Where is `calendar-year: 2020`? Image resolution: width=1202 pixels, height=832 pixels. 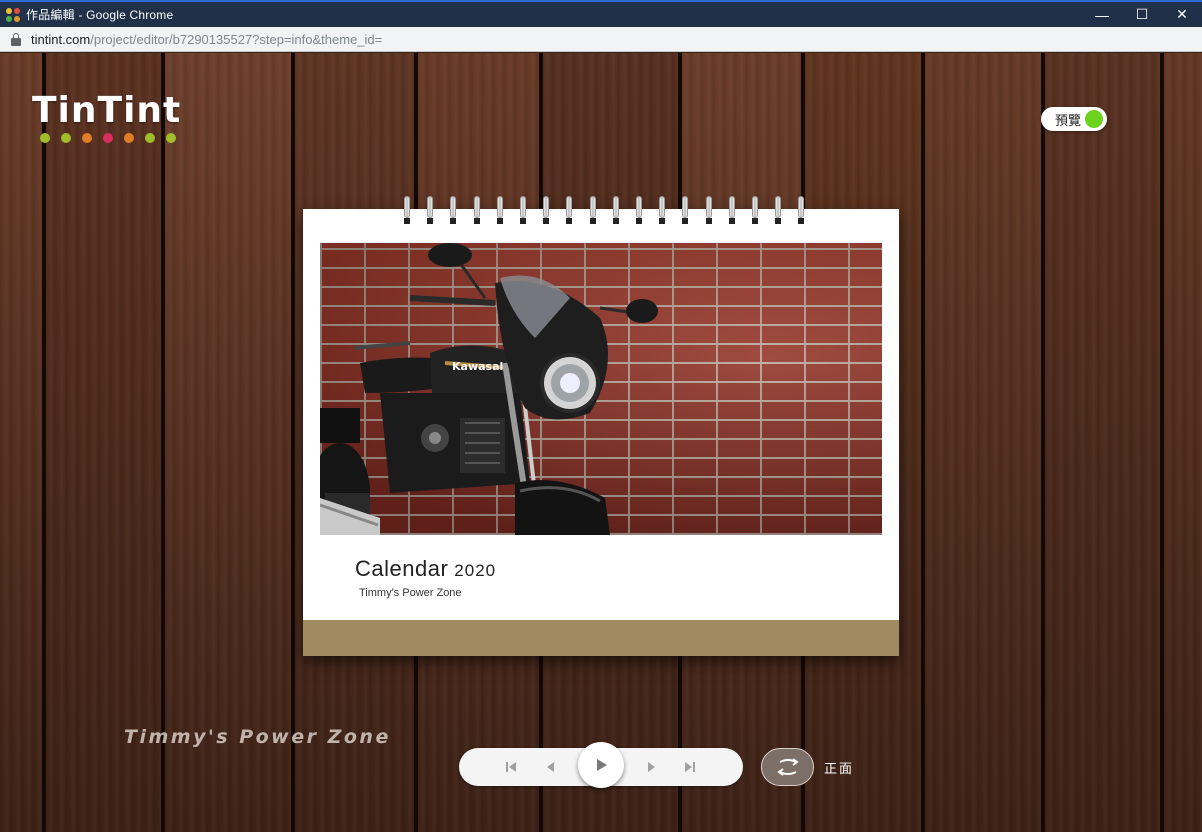
calendar-year: 2020 is located at coordinates (475, 570).